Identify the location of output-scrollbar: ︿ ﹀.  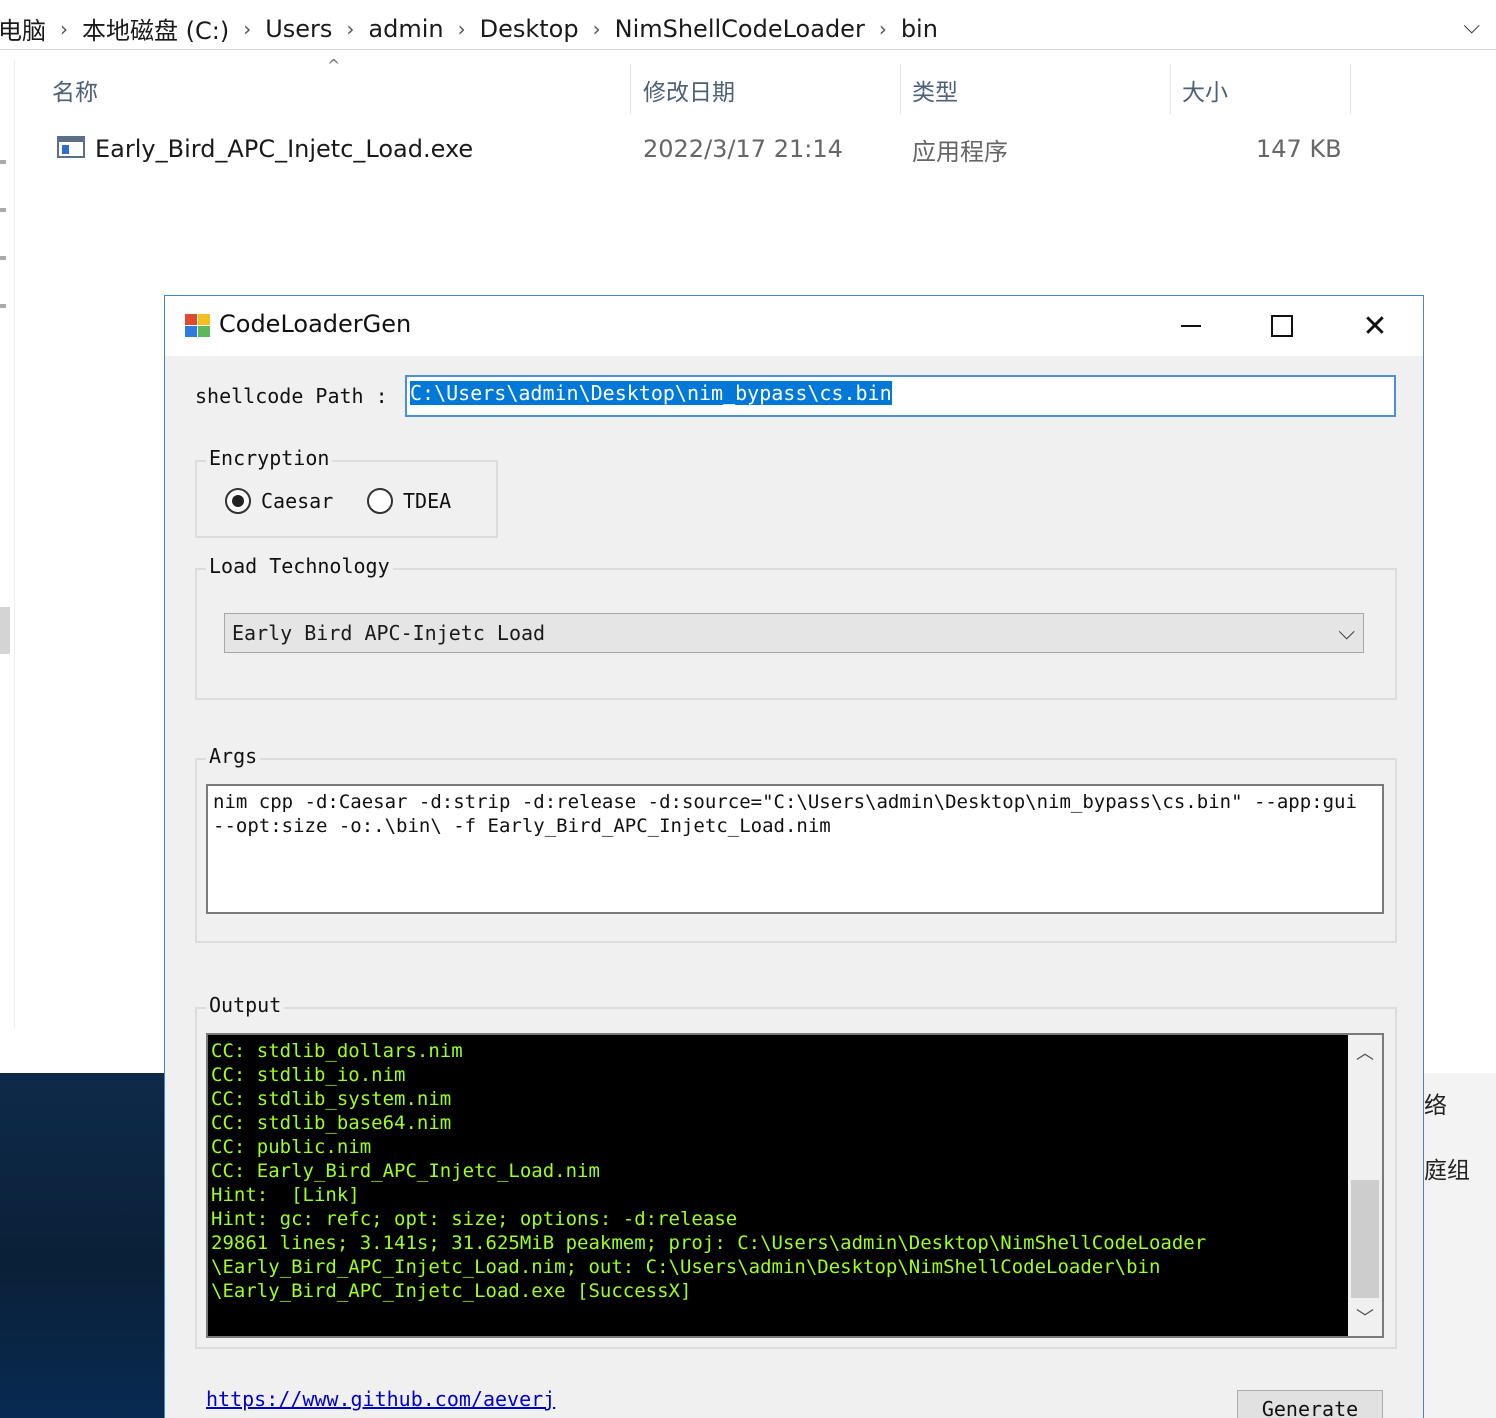
(1365, 1185).